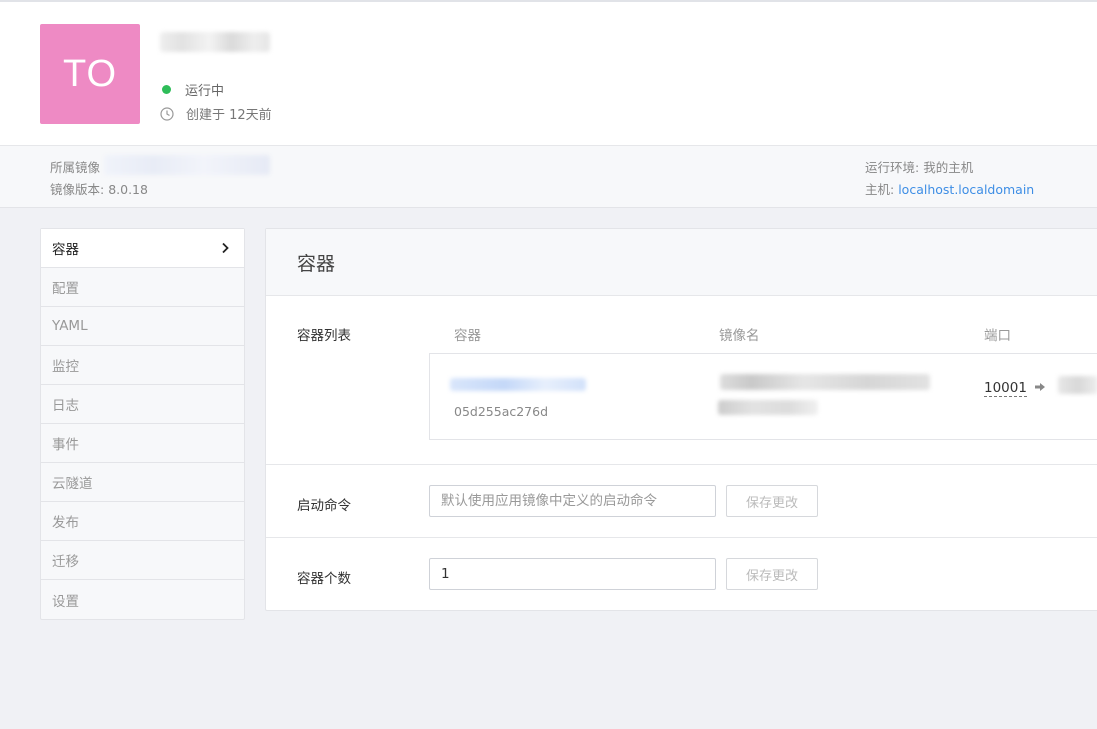 This screenshot has width=1097, height=729. I want to click on clock-icon, so click(167, 113).